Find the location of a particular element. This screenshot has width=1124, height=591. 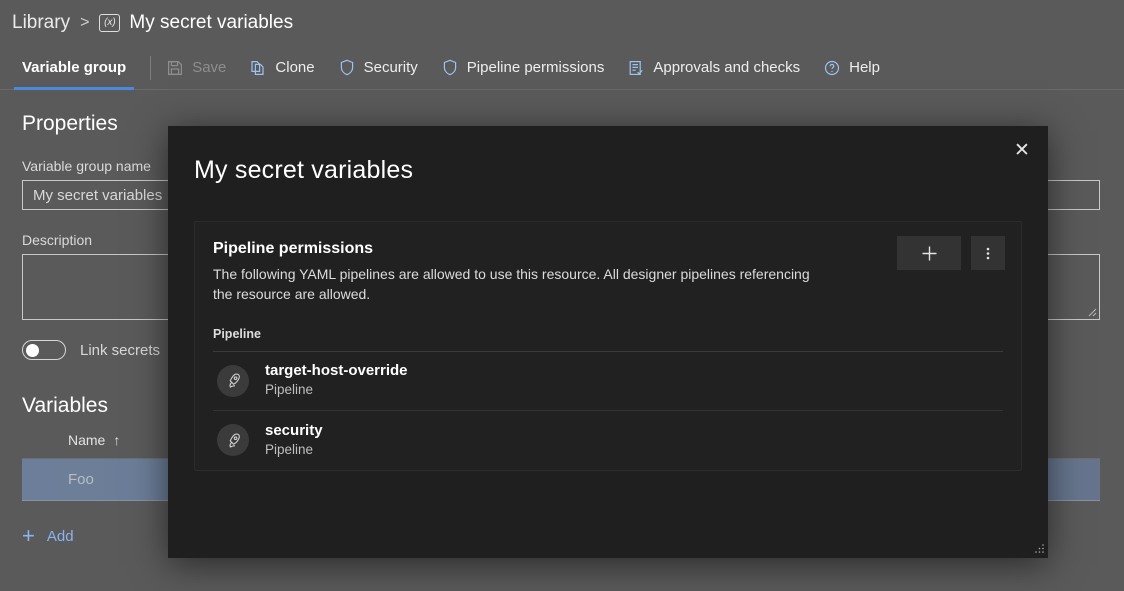

security-label: Security is located at coordinates (390, 67).